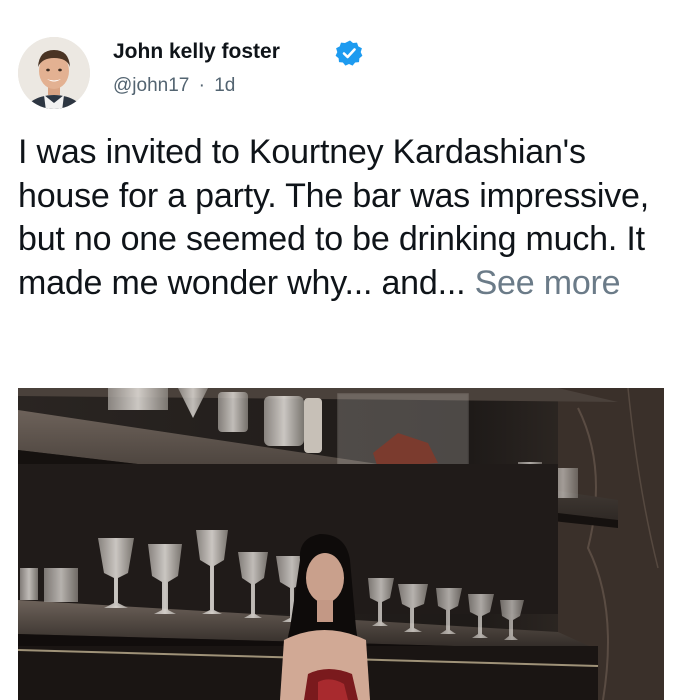 Image resolution: width=700 pixels, height=700 pixels. I want to click on verified-badge-icon, so click(349, 53).